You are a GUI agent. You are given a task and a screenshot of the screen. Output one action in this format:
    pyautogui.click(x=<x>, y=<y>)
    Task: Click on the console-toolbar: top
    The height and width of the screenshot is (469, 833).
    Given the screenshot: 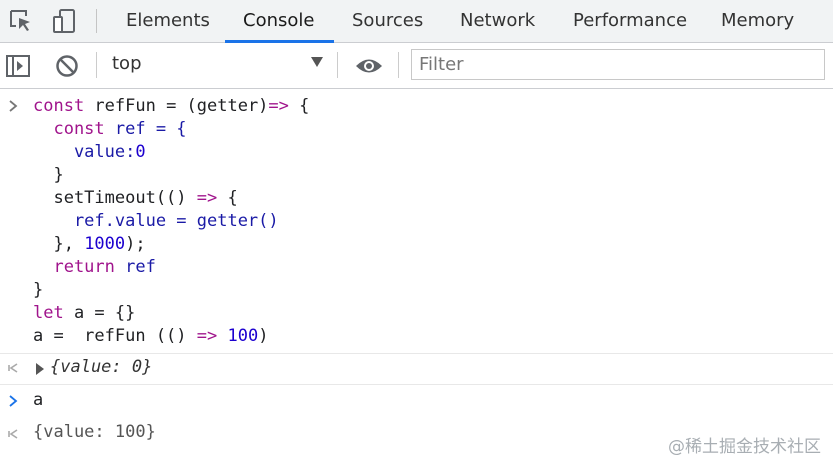 What is the action you would take?
    pyautogui.click(x=416, y=66)
    